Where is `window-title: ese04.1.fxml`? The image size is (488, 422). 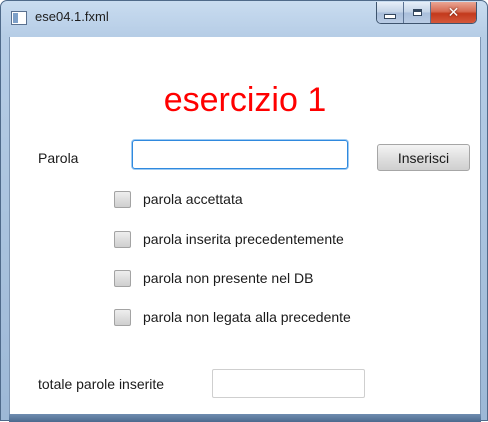
window-title: ese04.1.fxml is located at coordinates (72, 16).